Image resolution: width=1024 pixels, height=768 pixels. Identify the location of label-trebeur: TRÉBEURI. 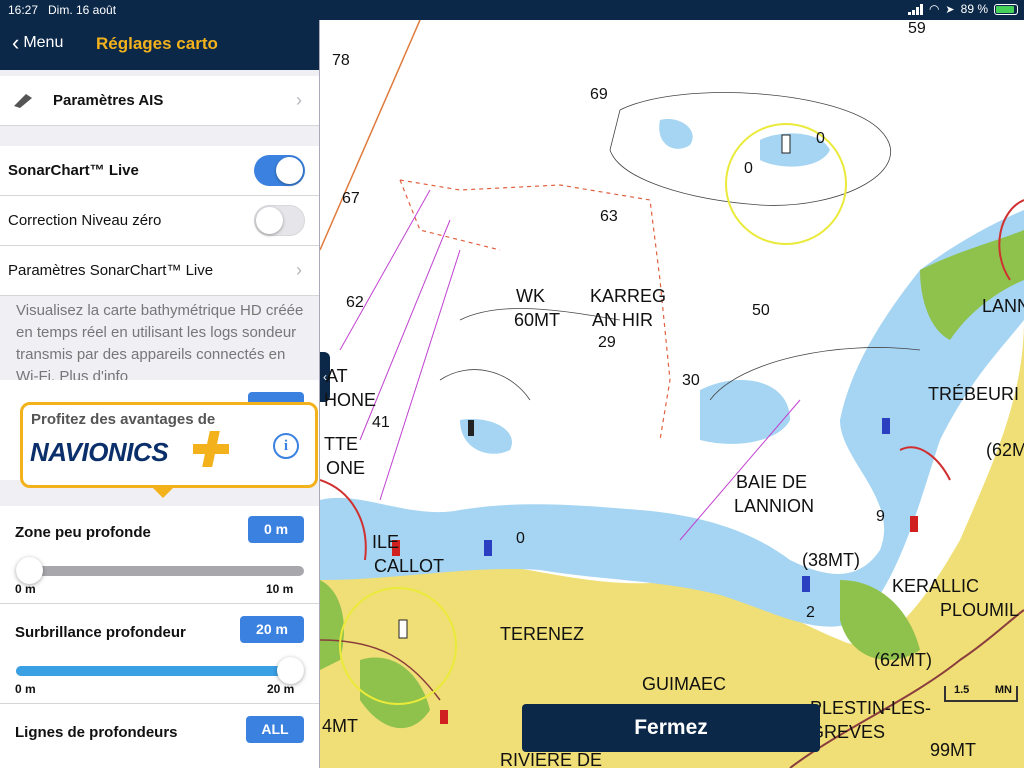
(974, 394).